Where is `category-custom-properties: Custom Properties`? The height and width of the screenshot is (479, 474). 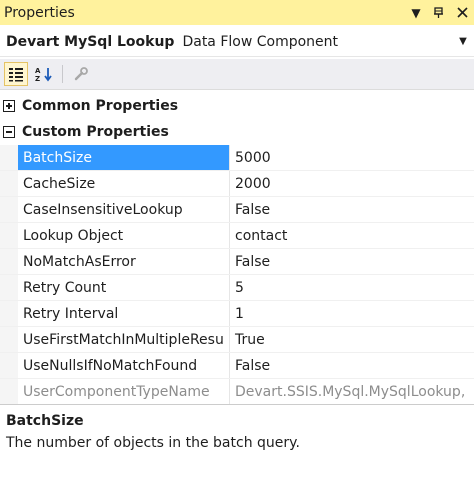 category-custom-properties: Custom Properties is located at coordinates (237, 132).